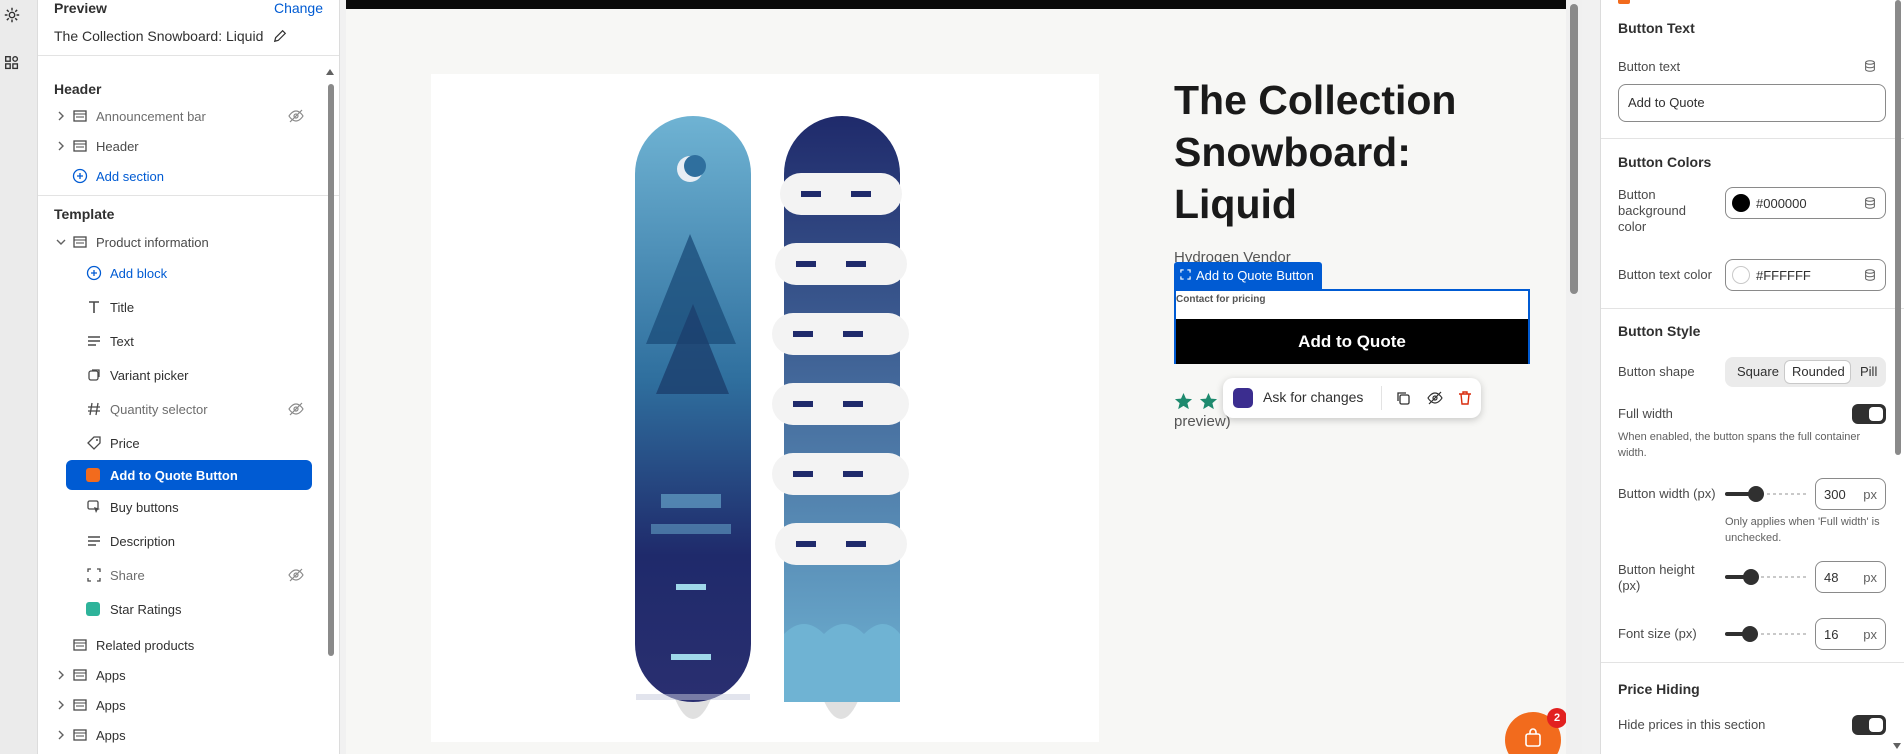 The height and width of the screenshot is (754, 1904). Describe the element at coordinates (1868, 371) in the screenshot. I see `shape-option-pill: Pill` at that location.